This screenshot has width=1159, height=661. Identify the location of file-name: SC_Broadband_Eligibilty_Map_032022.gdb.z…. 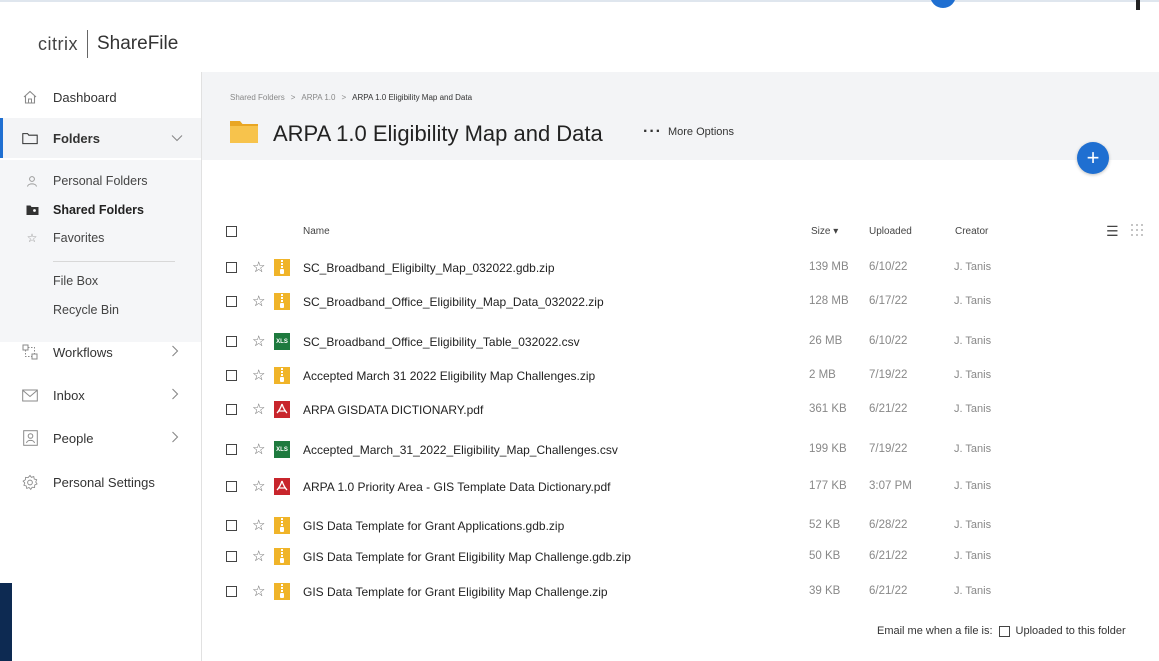
(429, 268).